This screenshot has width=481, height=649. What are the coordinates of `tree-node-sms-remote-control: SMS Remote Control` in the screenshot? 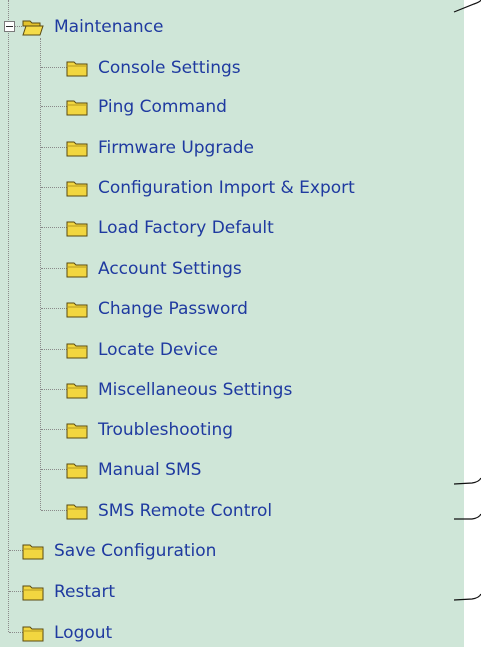 It's located at (169, 511).